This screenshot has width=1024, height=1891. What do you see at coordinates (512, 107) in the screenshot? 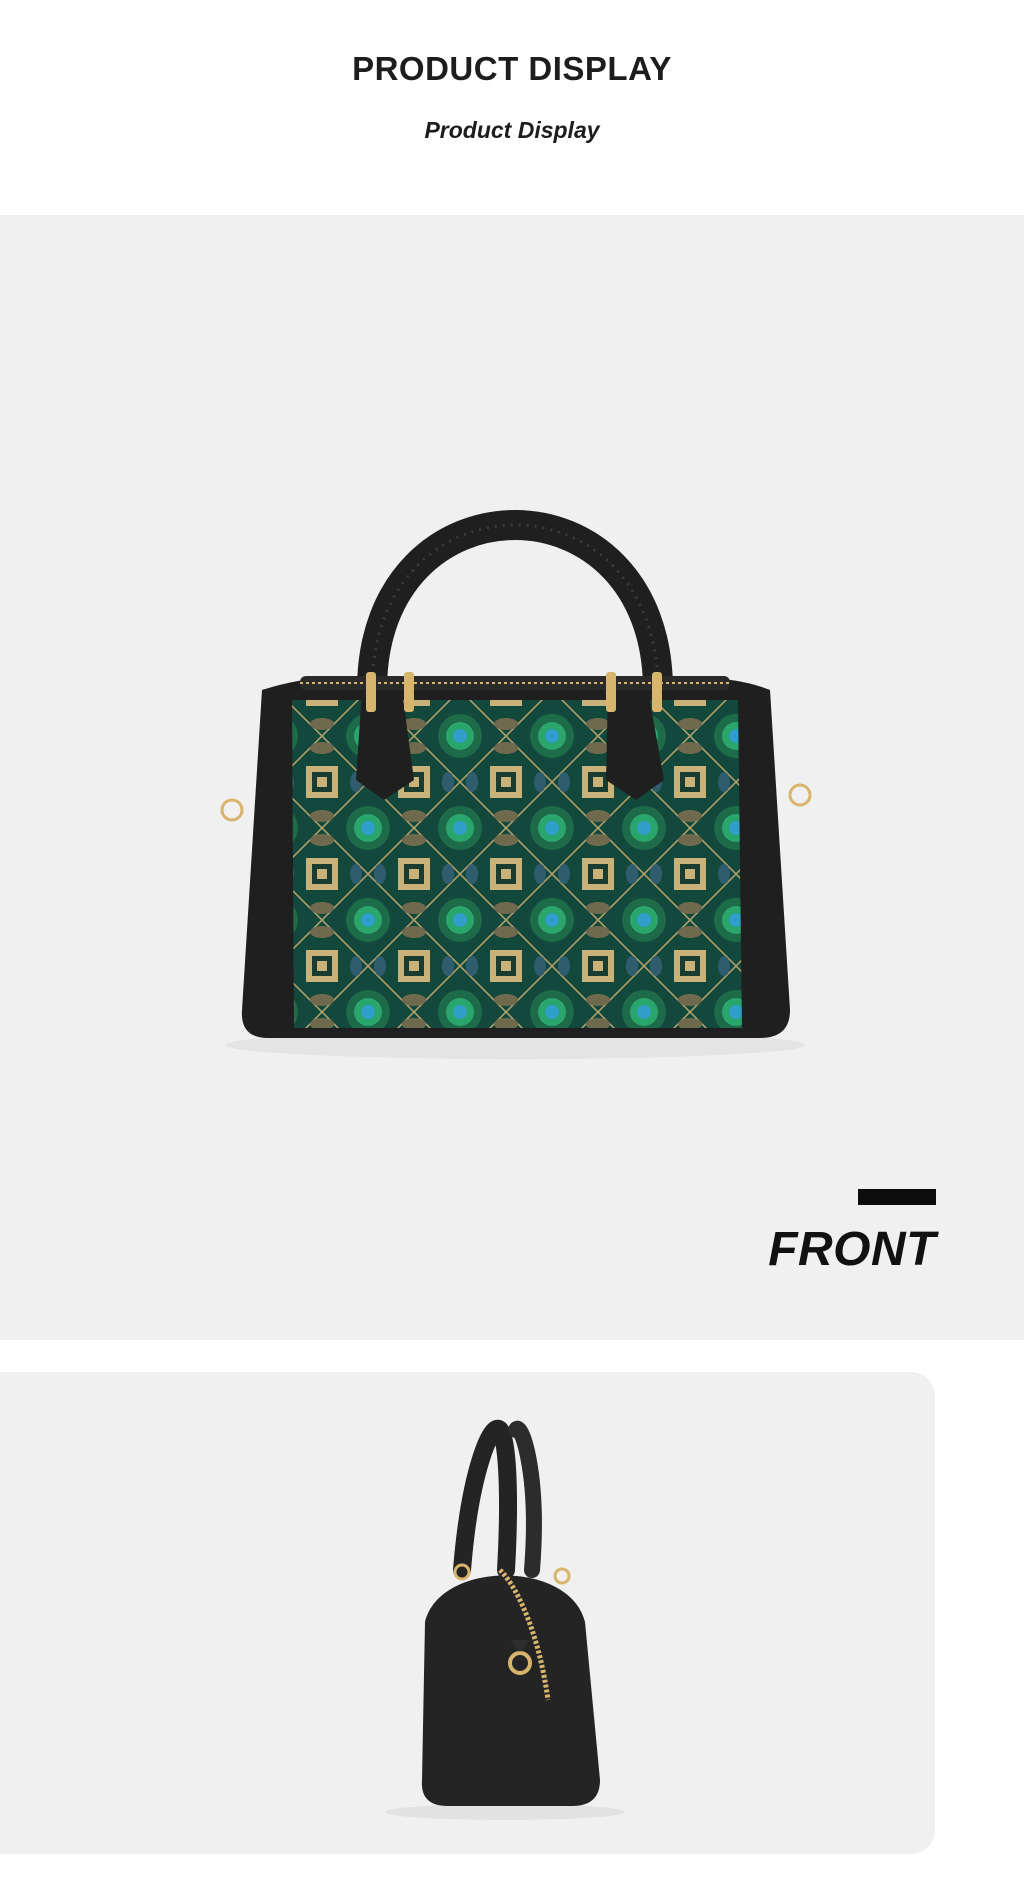
I see `section-header: PRODUCT DISPLAY Product Display` at bounding box center [512, 107].